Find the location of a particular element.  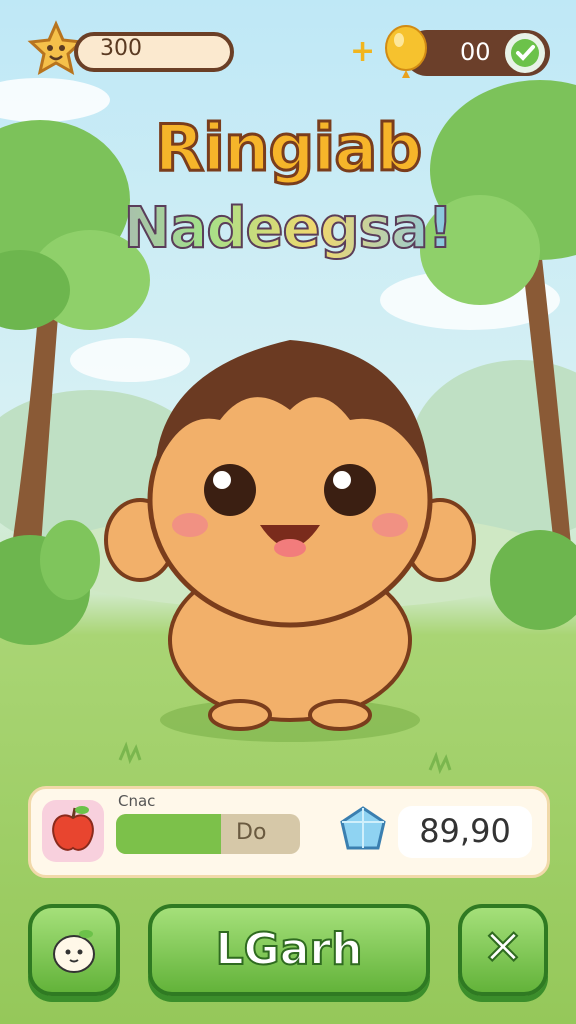

score-value: 89,90 is located at coordinates (465, 831).